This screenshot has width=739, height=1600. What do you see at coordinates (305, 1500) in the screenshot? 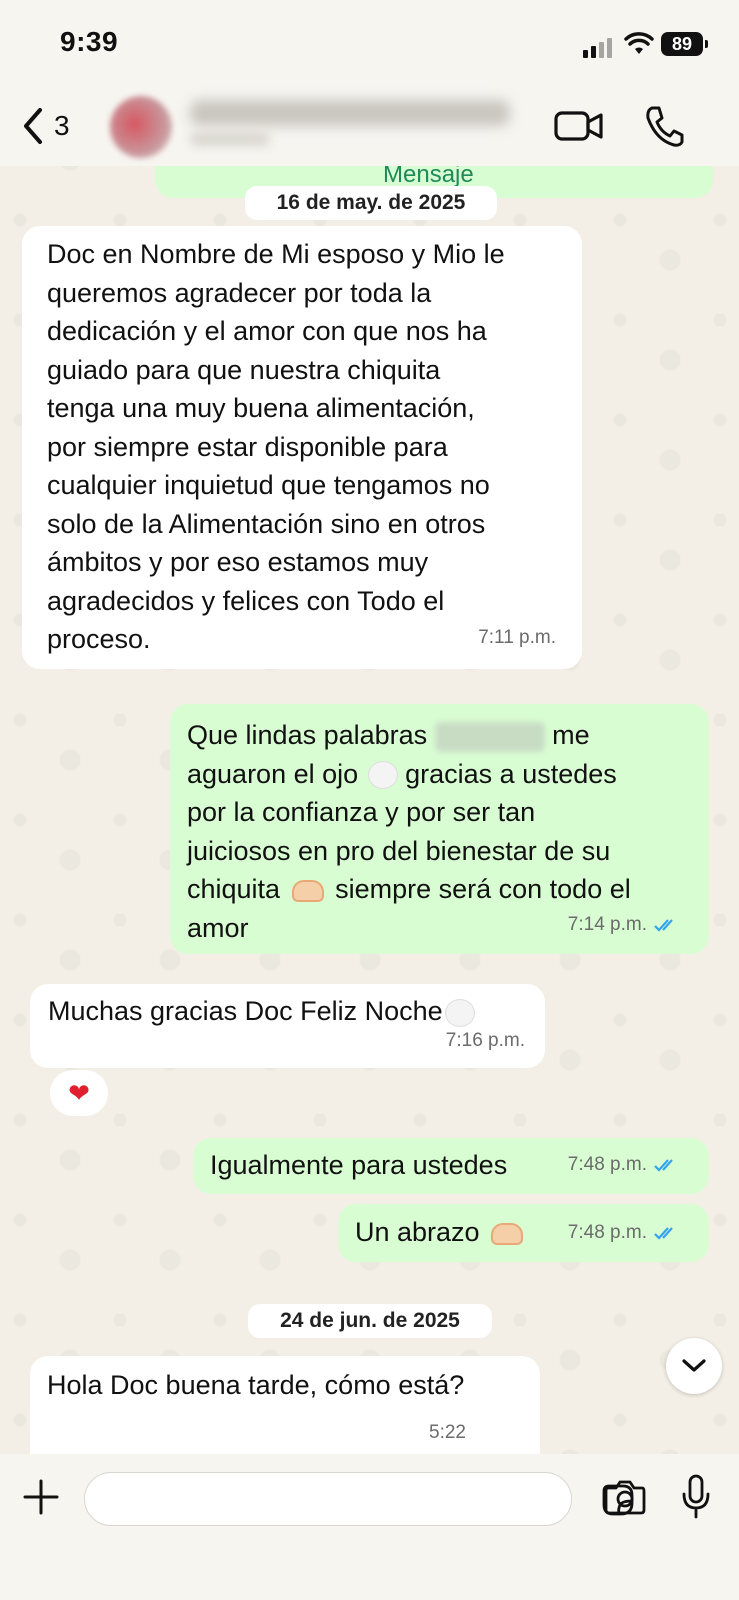
I see `message-input` at bounding box center [305, 1500].